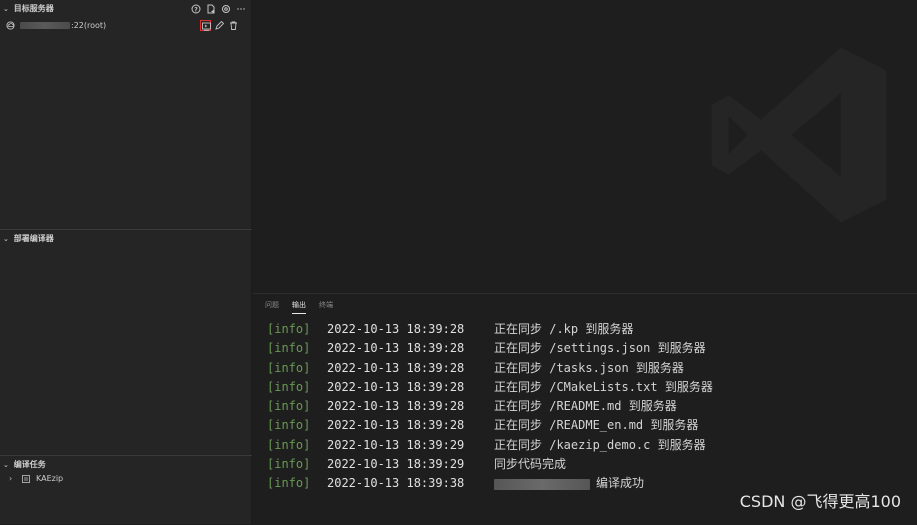  What do you see at coordinates (29, 464) in the screenshot?
I see `compile-tasks-title: 编译任务` at bounding box center [29, 464].